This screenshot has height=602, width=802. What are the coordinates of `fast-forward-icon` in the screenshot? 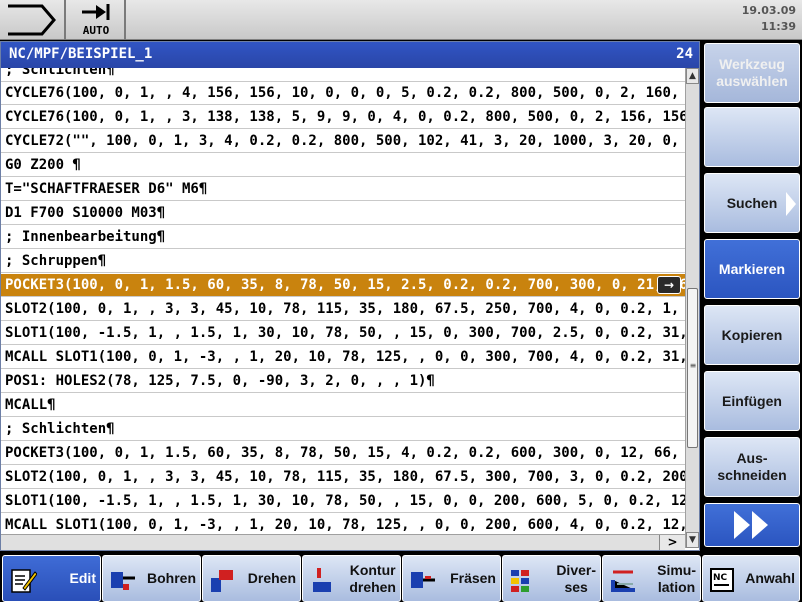 It's located at (752, 525).